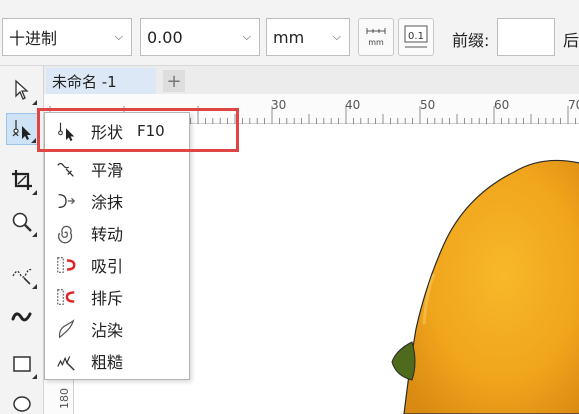 This screenshot has width=579, height=414. I want to click on flyout-item-label: 平滑, so click(107, 170).